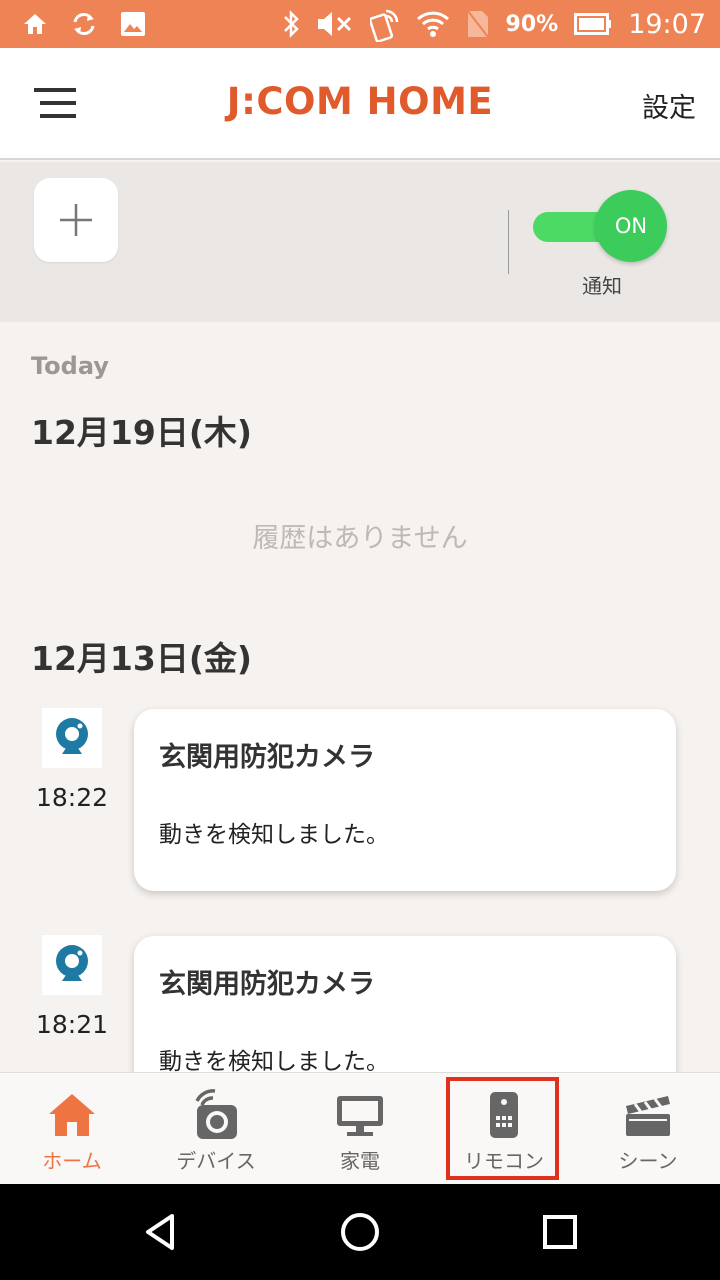 The image size is (720, 1280). I want to click on toolbar: ON 通知, so click(360, 242).